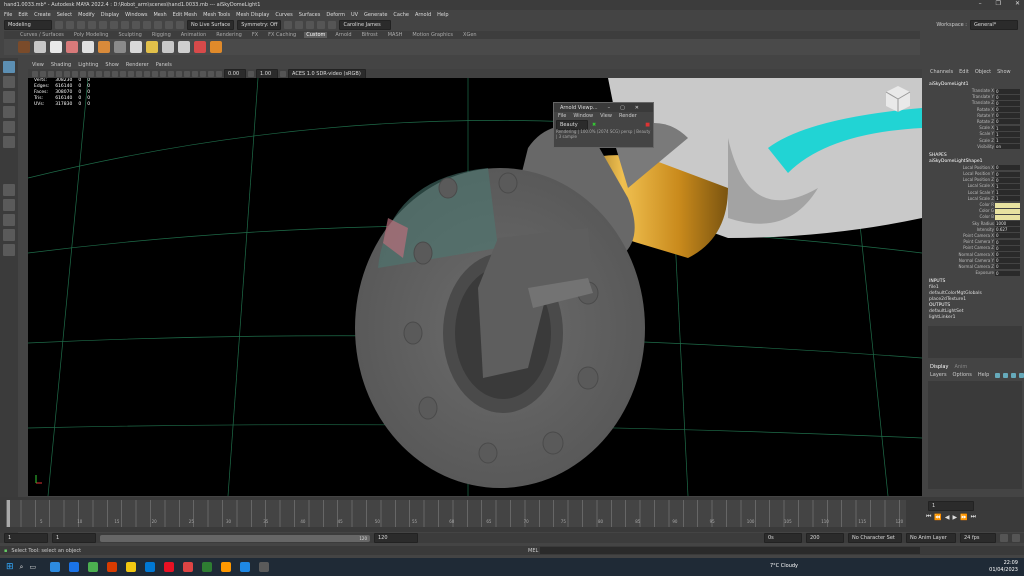 Image resolution: width=1024 pixels, height=576 pixels. I want to click on layer-list, so click(975, 435).